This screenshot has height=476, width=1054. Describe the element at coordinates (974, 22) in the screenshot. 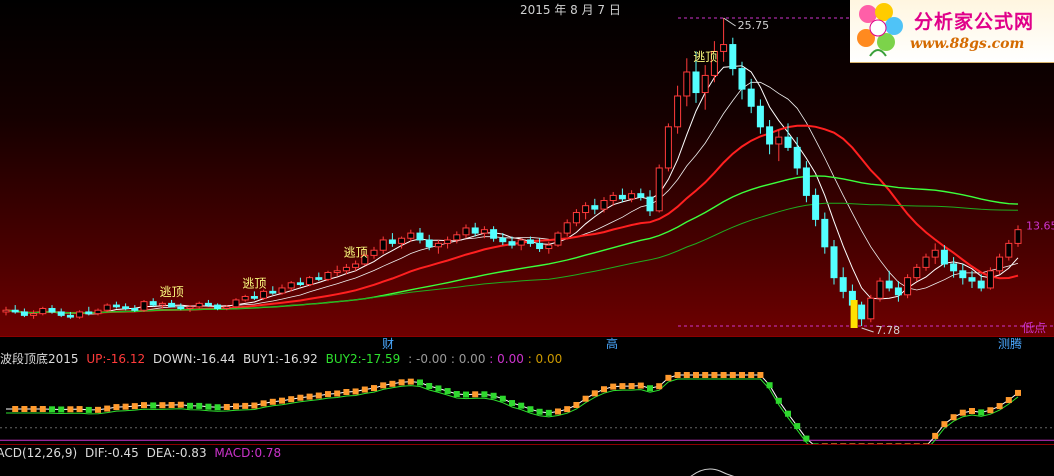

I see `logo-title: 分析家公式网` at that location.